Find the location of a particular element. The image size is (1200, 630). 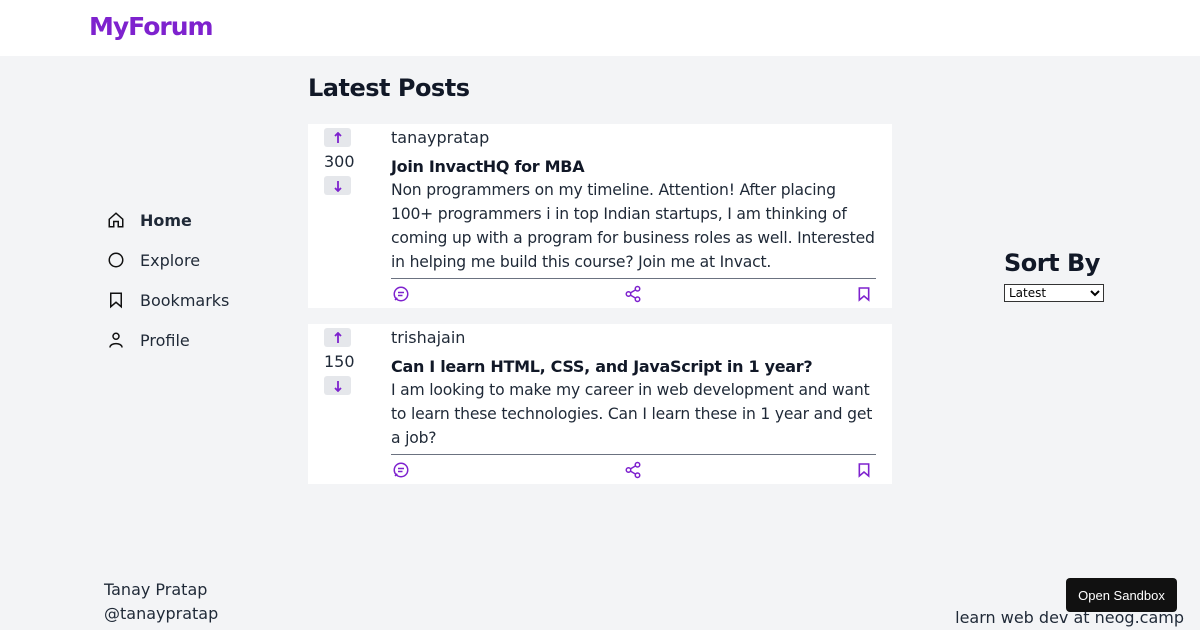

top-header: MyForum is located at coordinates (600, 28).